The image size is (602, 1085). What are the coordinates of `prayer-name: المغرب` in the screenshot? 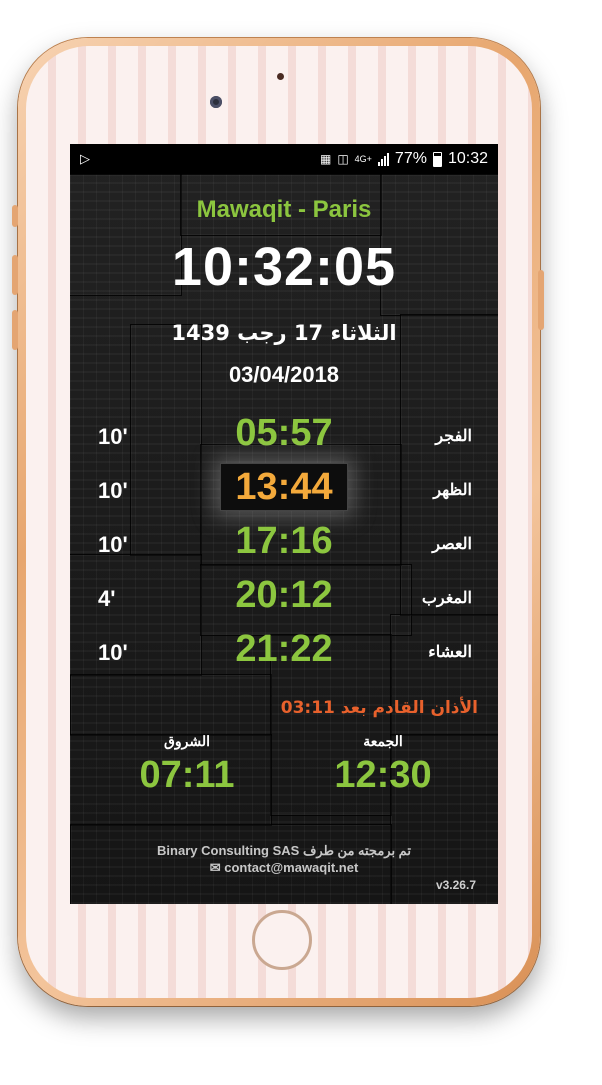 It's located at (446, 597).